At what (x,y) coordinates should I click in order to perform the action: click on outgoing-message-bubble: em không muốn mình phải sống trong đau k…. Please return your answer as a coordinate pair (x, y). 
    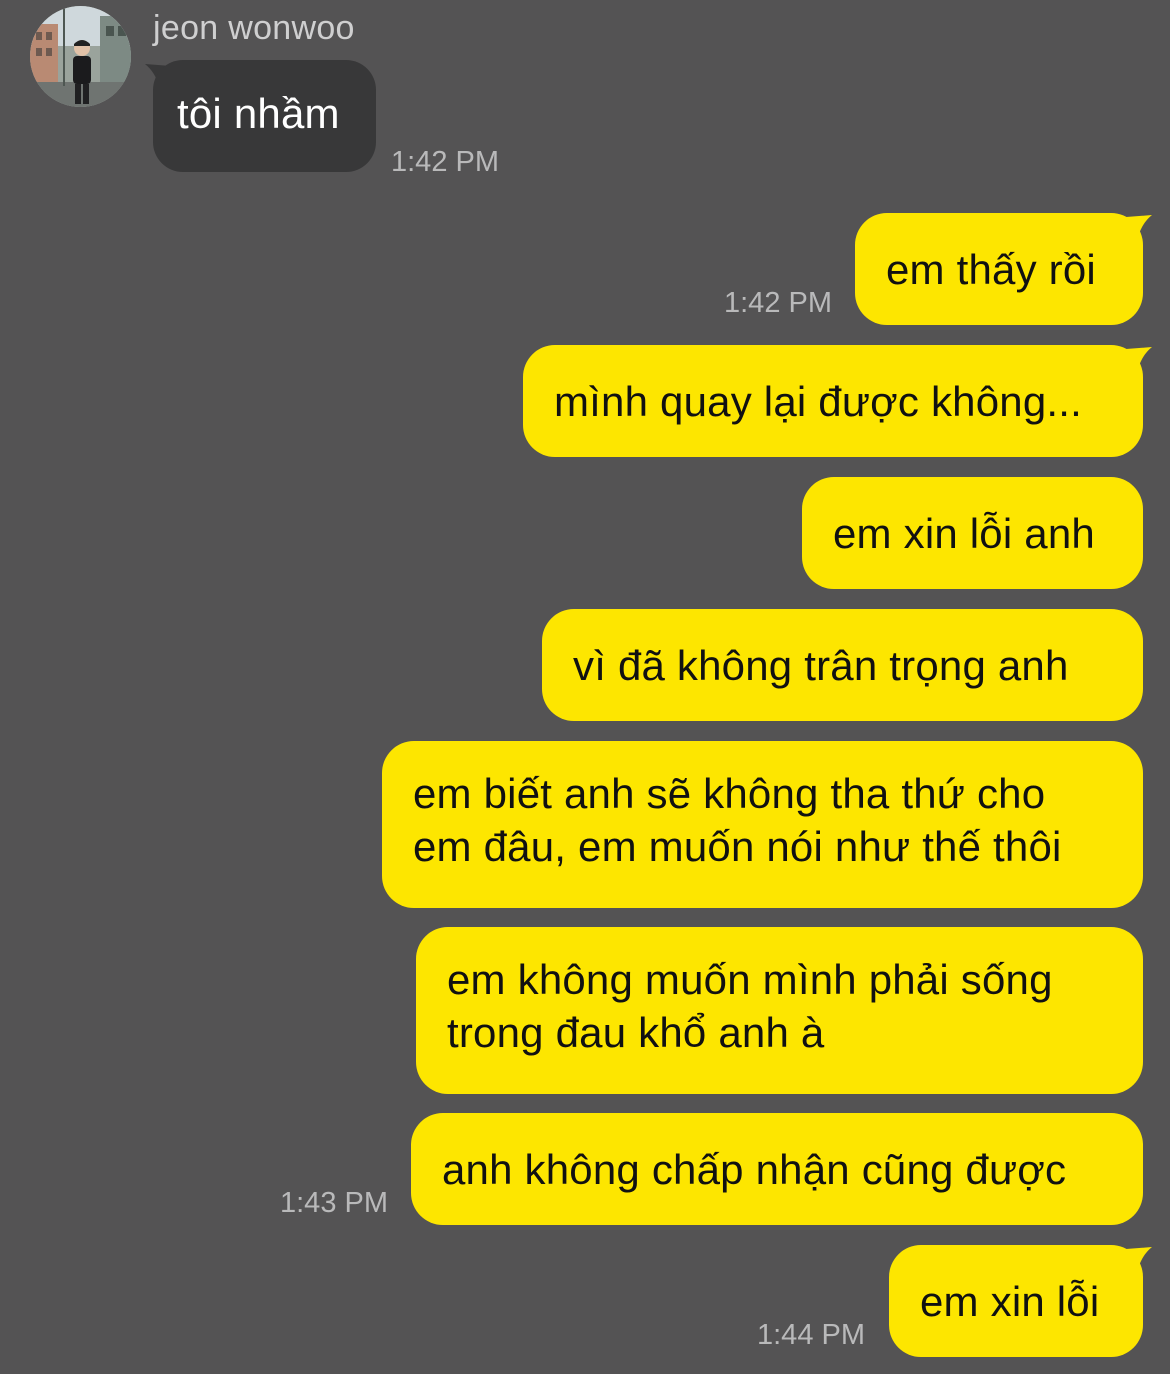
    Looking at the image, I should click on (779, 1010).